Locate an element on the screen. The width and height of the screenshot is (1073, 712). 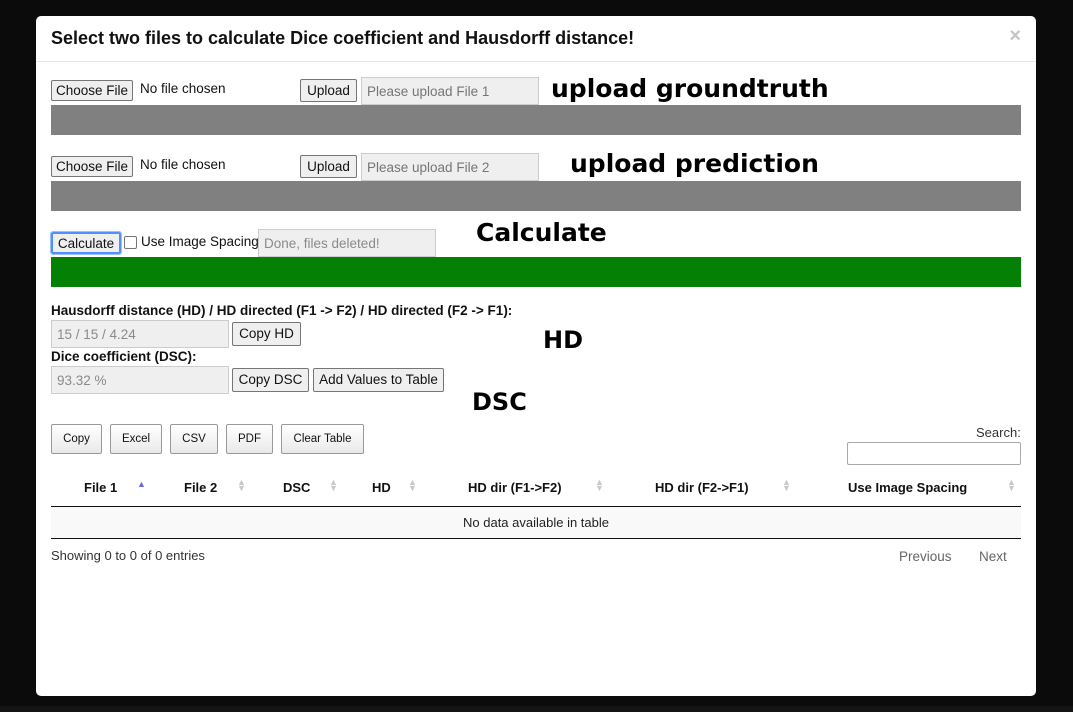
calculate-status-field is located at coordinates (347, 243).